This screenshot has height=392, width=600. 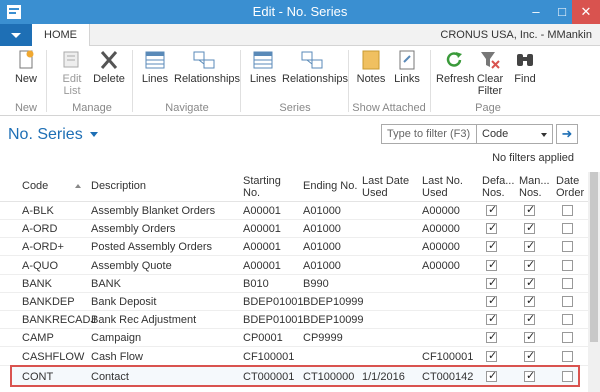 I want to click on find-button: Find, so click(x=525, y=67).